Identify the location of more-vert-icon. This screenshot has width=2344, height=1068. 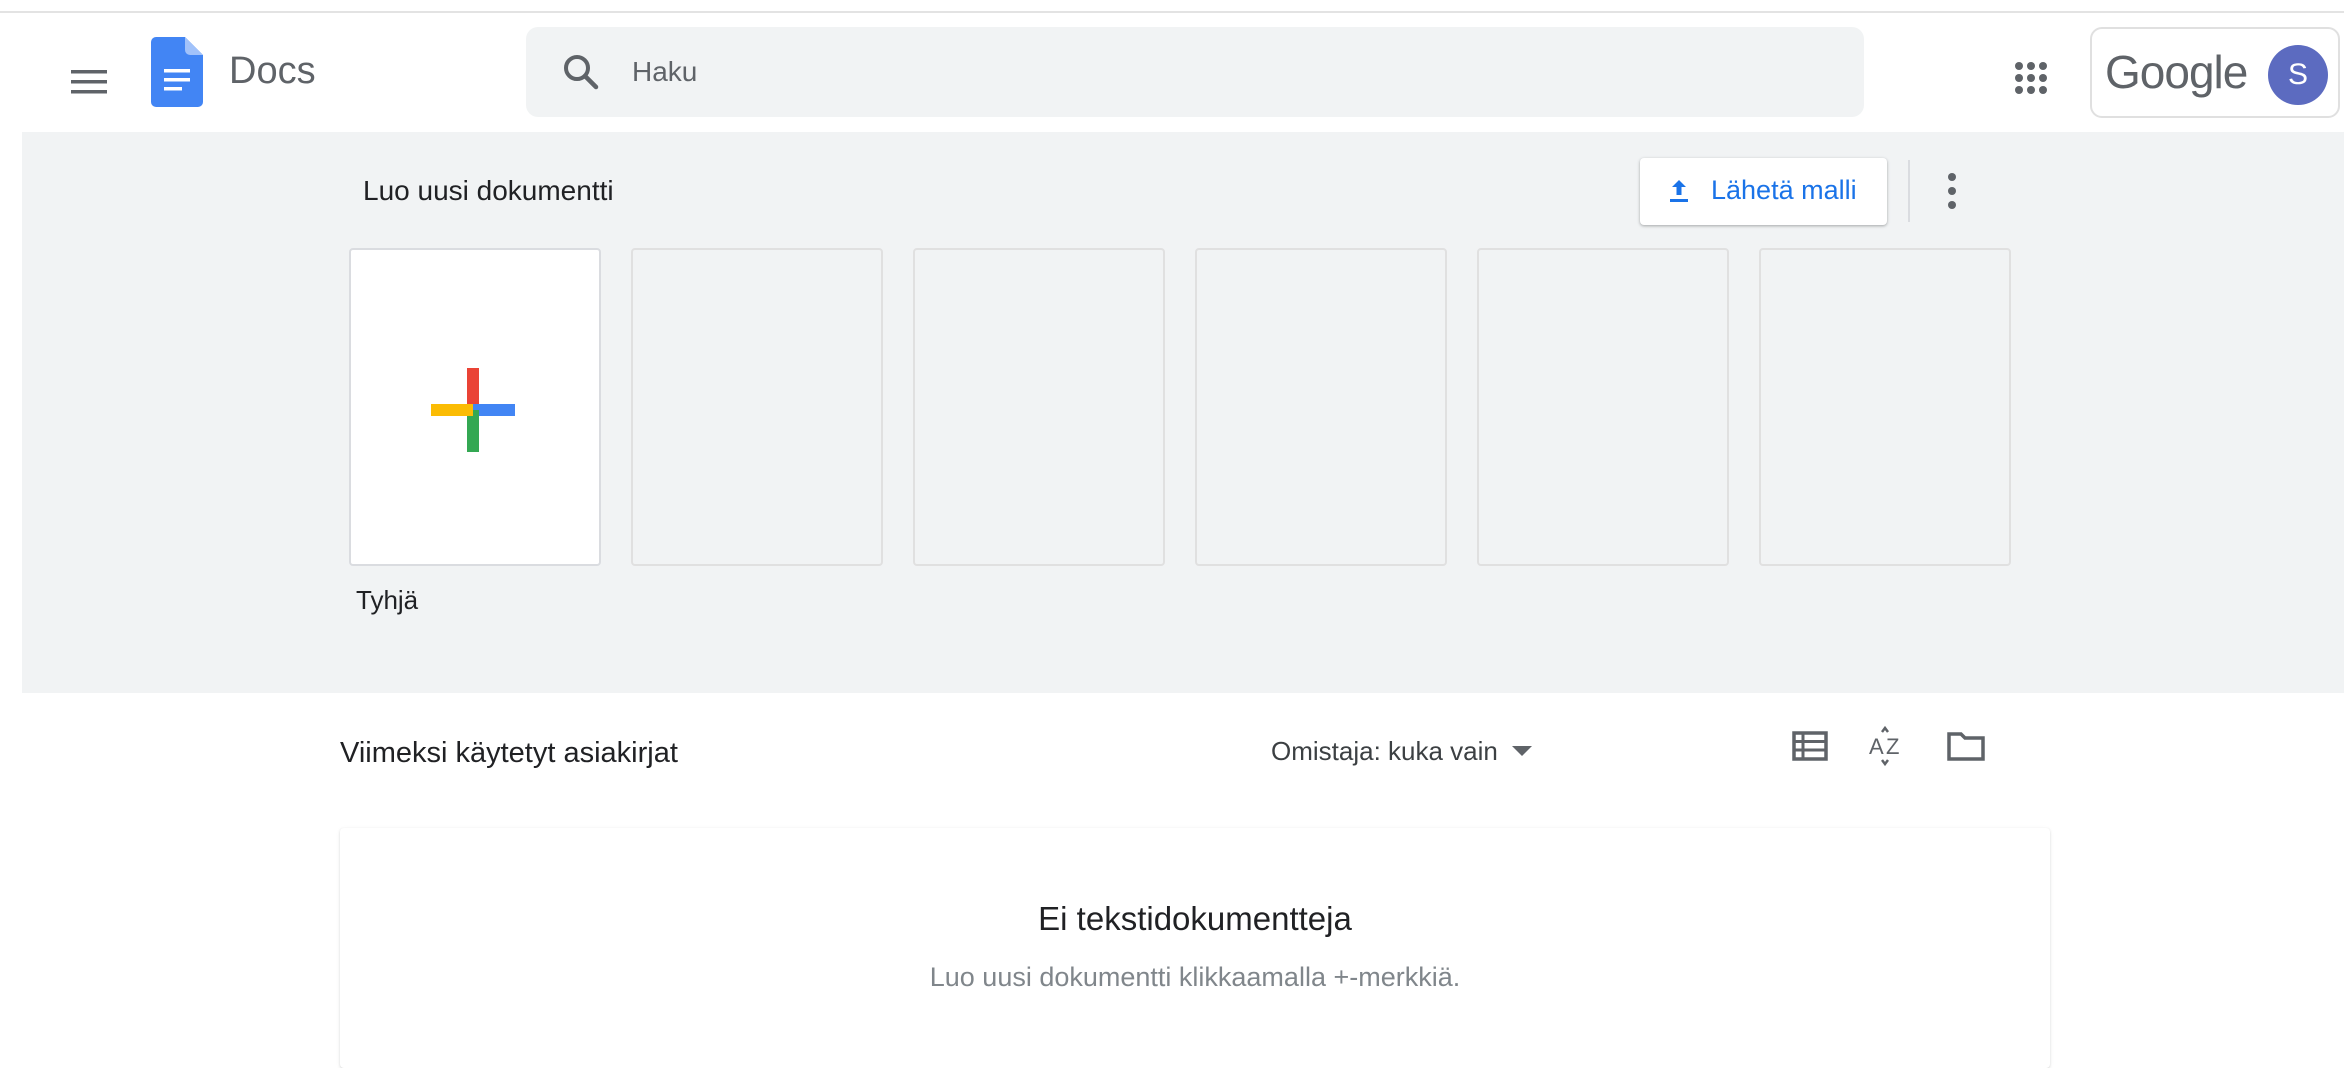
(1952, 191).